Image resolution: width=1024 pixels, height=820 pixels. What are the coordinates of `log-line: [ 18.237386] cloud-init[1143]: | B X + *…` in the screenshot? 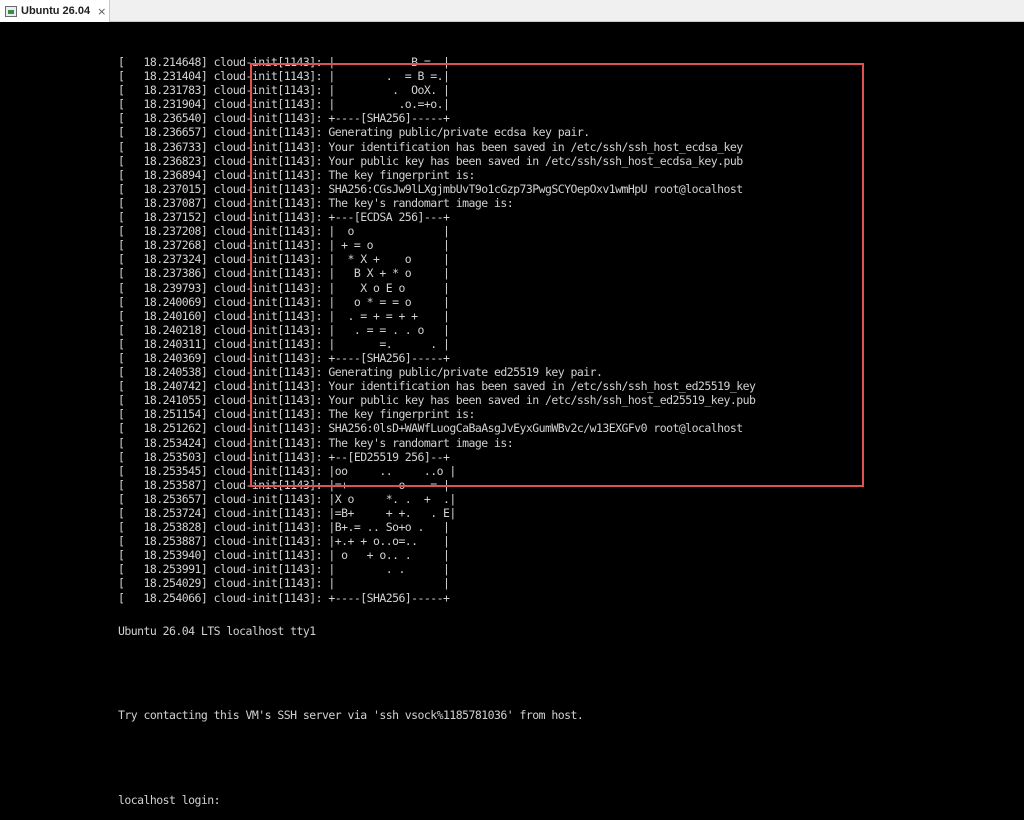 It's located at (284, 273).